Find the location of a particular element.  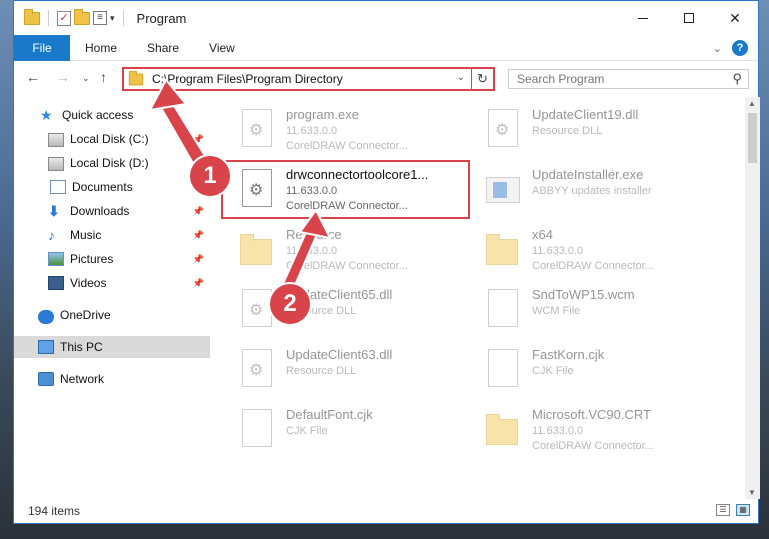

step-badge-1: 1 is located at coordinates (210, 176).